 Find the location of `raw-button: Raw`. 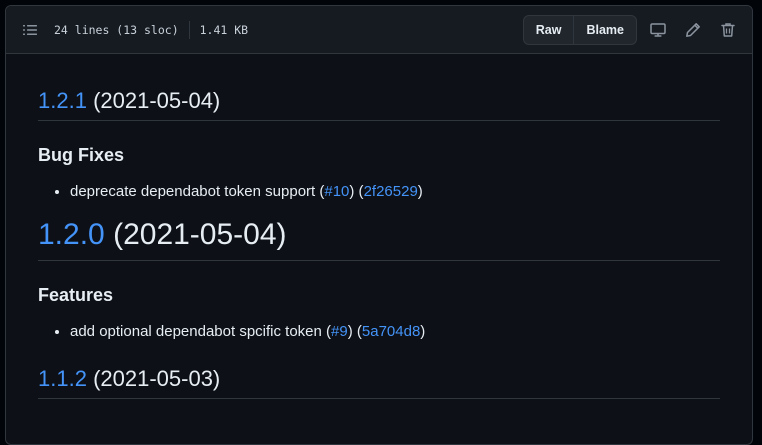

raw-button: Raw is located at coordinates (549, 30).